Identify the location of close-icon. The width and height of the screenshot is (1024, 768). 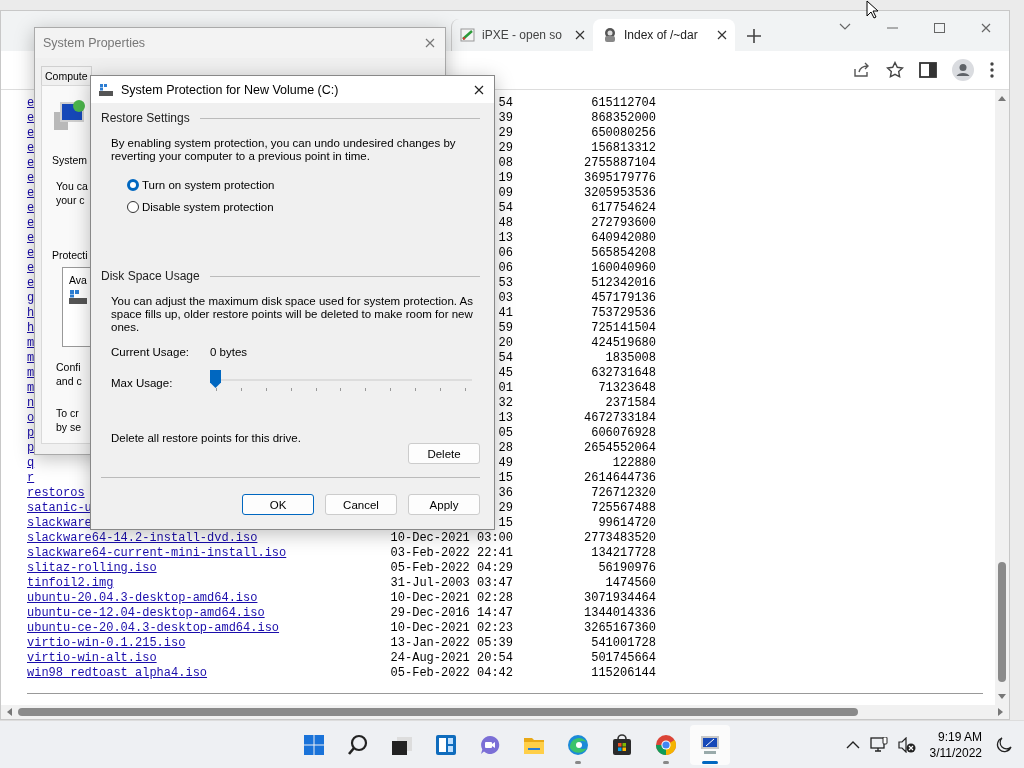
(479, 89).